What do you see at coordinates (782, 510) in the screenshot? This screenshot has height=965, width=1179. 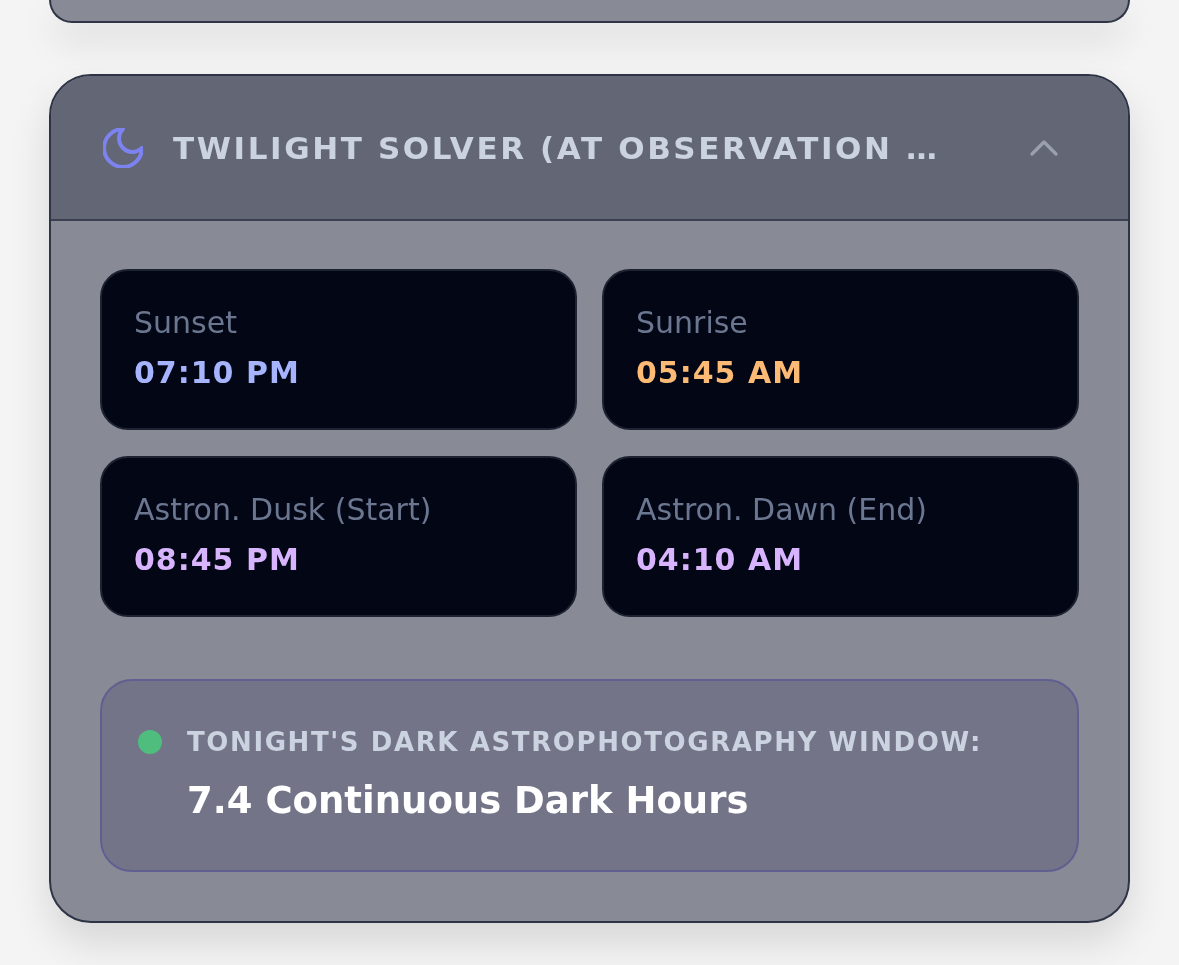 I see `time-label: Astron. Dawn (End)` at bounding box center [782, 510].